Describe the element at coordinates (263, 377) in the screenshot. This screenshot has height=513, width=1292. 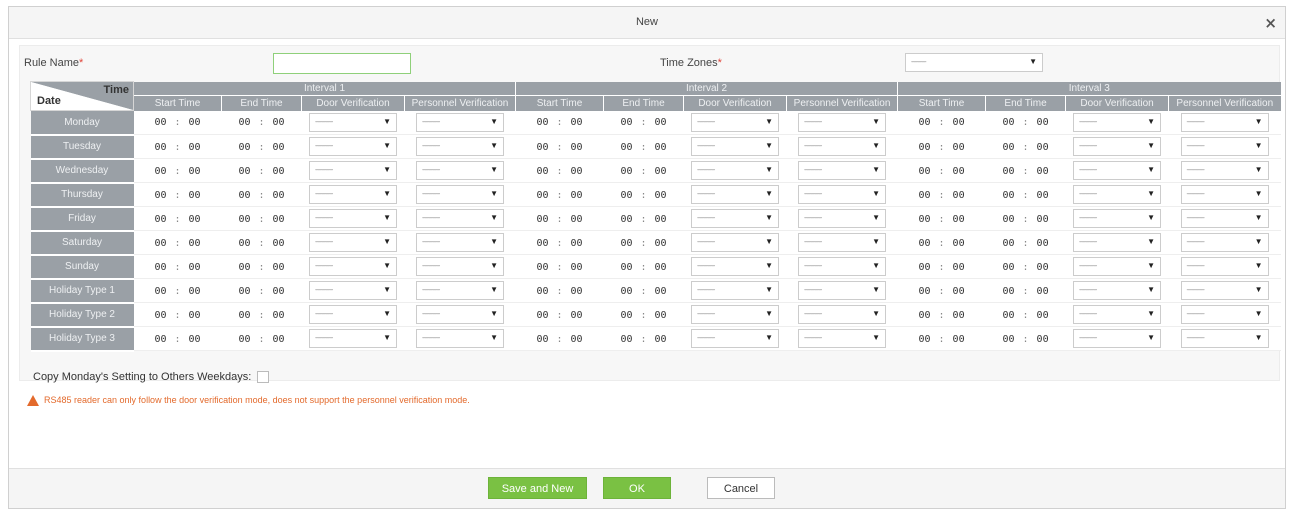
I see `copy-monday-checkbox` at that location.